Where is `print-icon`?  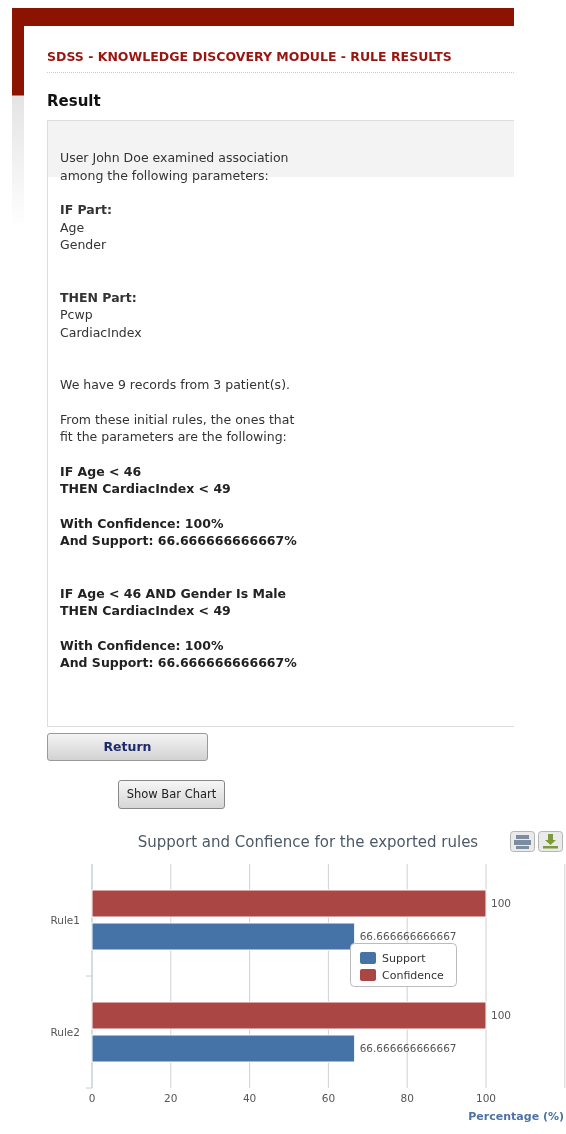
print-icon is located at coordinates (522, 841).